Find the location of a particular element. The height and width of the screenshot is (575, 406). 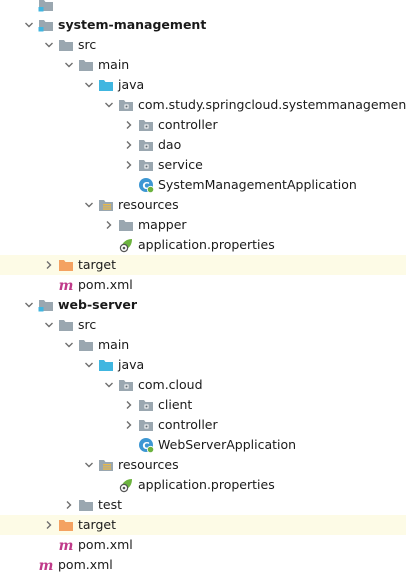

tree-row: web-server is located at coordinates (203, 305).